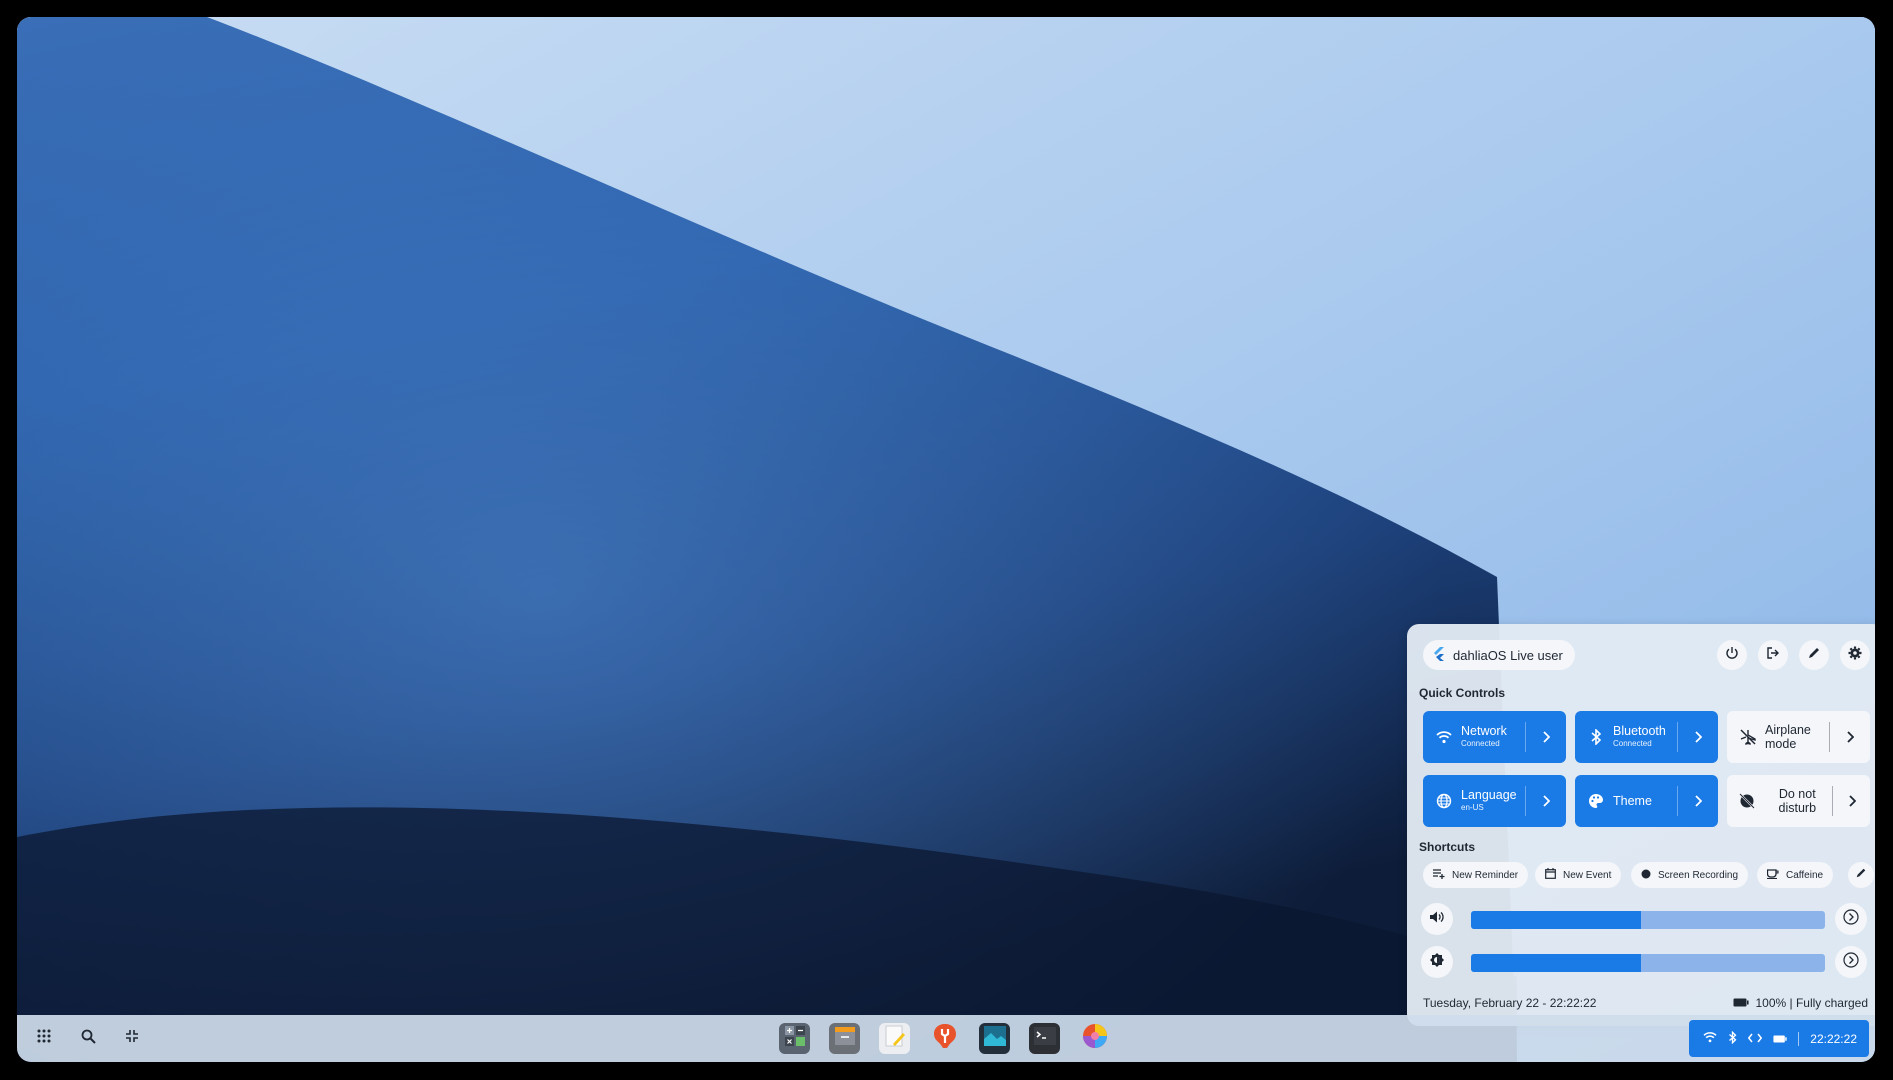 The image size is (1893, 1080). Describe the element at coordinates (1596, 801) in the screenshot. I see `palette-icon` at that location.